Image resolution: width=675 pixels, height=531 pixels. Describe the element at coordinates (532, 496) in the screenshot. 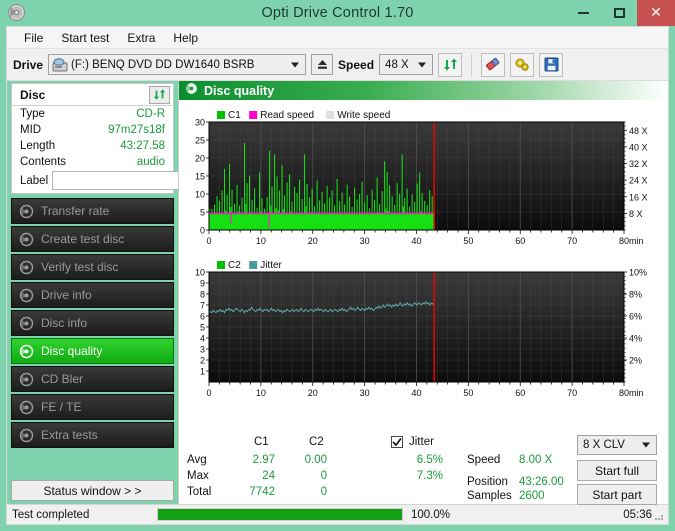

I see `samples-value: 2600` at that location.